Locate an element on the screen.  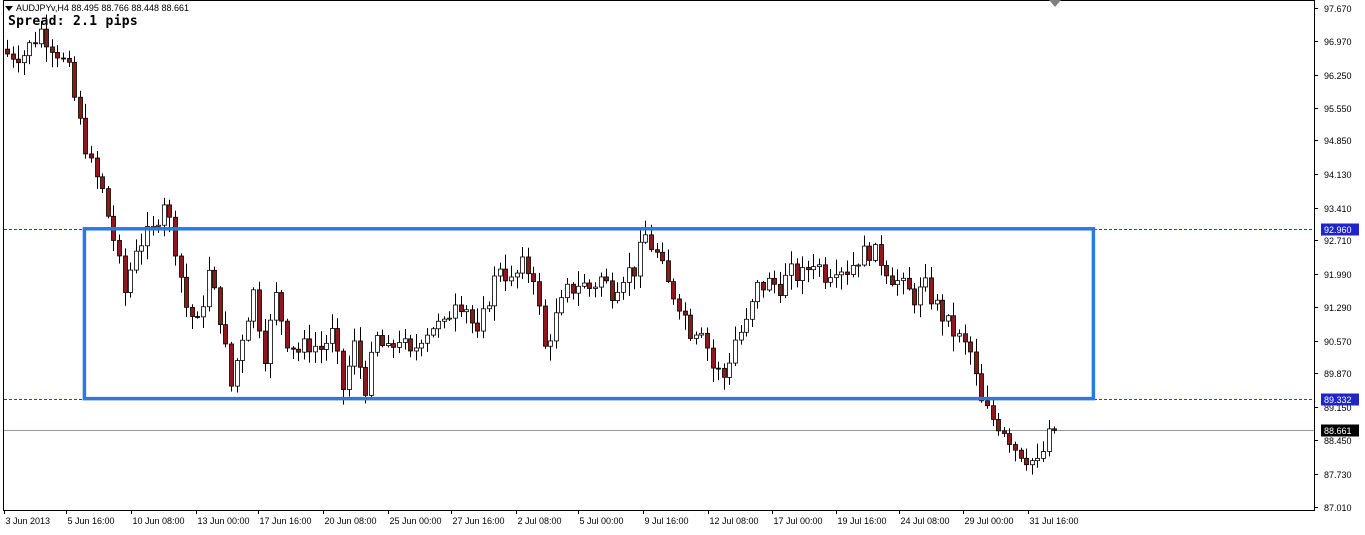
price-tick-label: 95.550 is located at coordinates (1338, 109).